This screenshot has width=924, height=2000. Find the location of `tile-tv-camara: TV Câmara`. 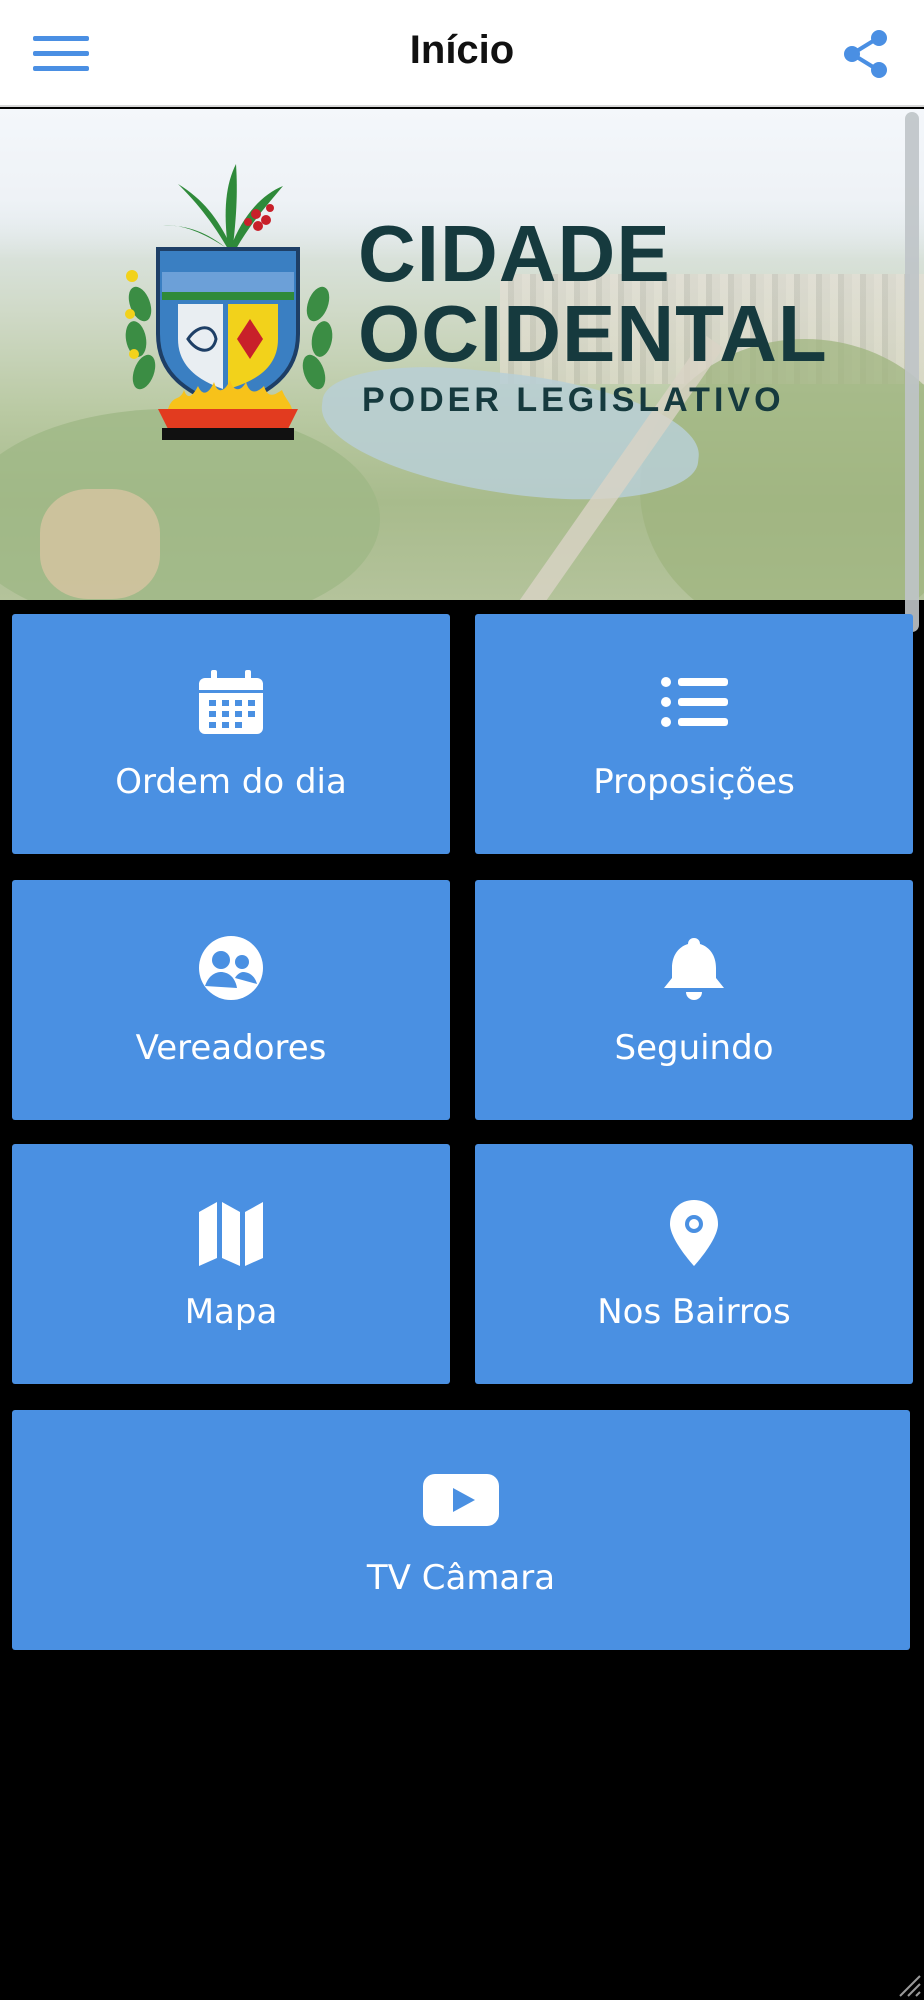

tile-tv-camara: TV Câmara is located at coordinates (461, 1530).